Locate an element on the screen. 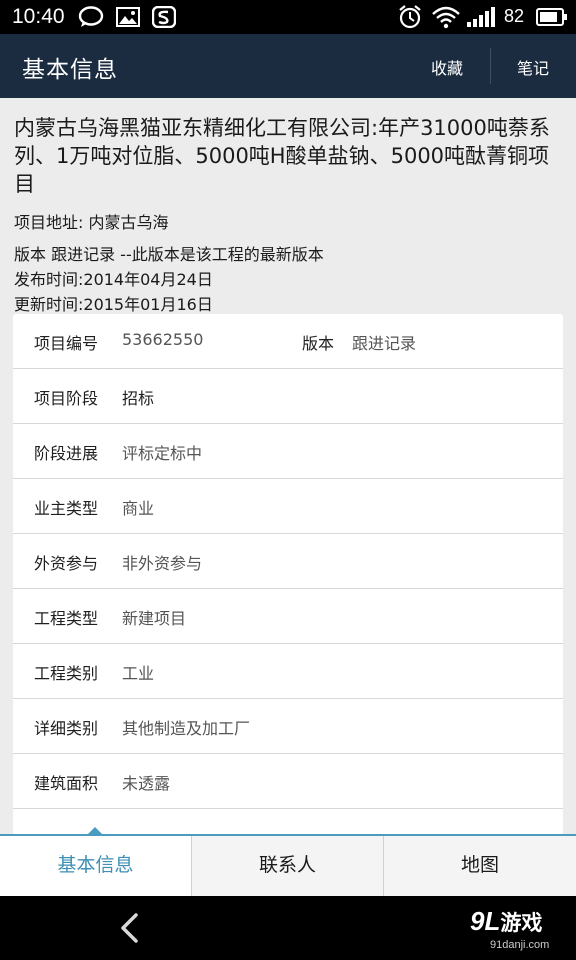 Image resolution: width=576 pixels, height=960 pixels. detail-label: 建筑面积 is located at coordinates (66, 783).